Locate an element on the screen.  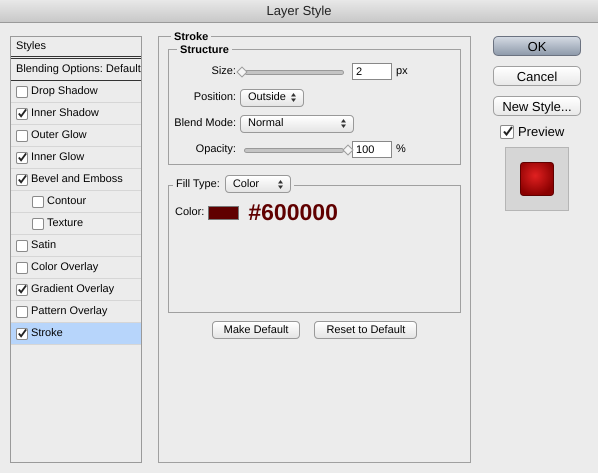
field-label: Opacity: is located at coordinates (215, 150).